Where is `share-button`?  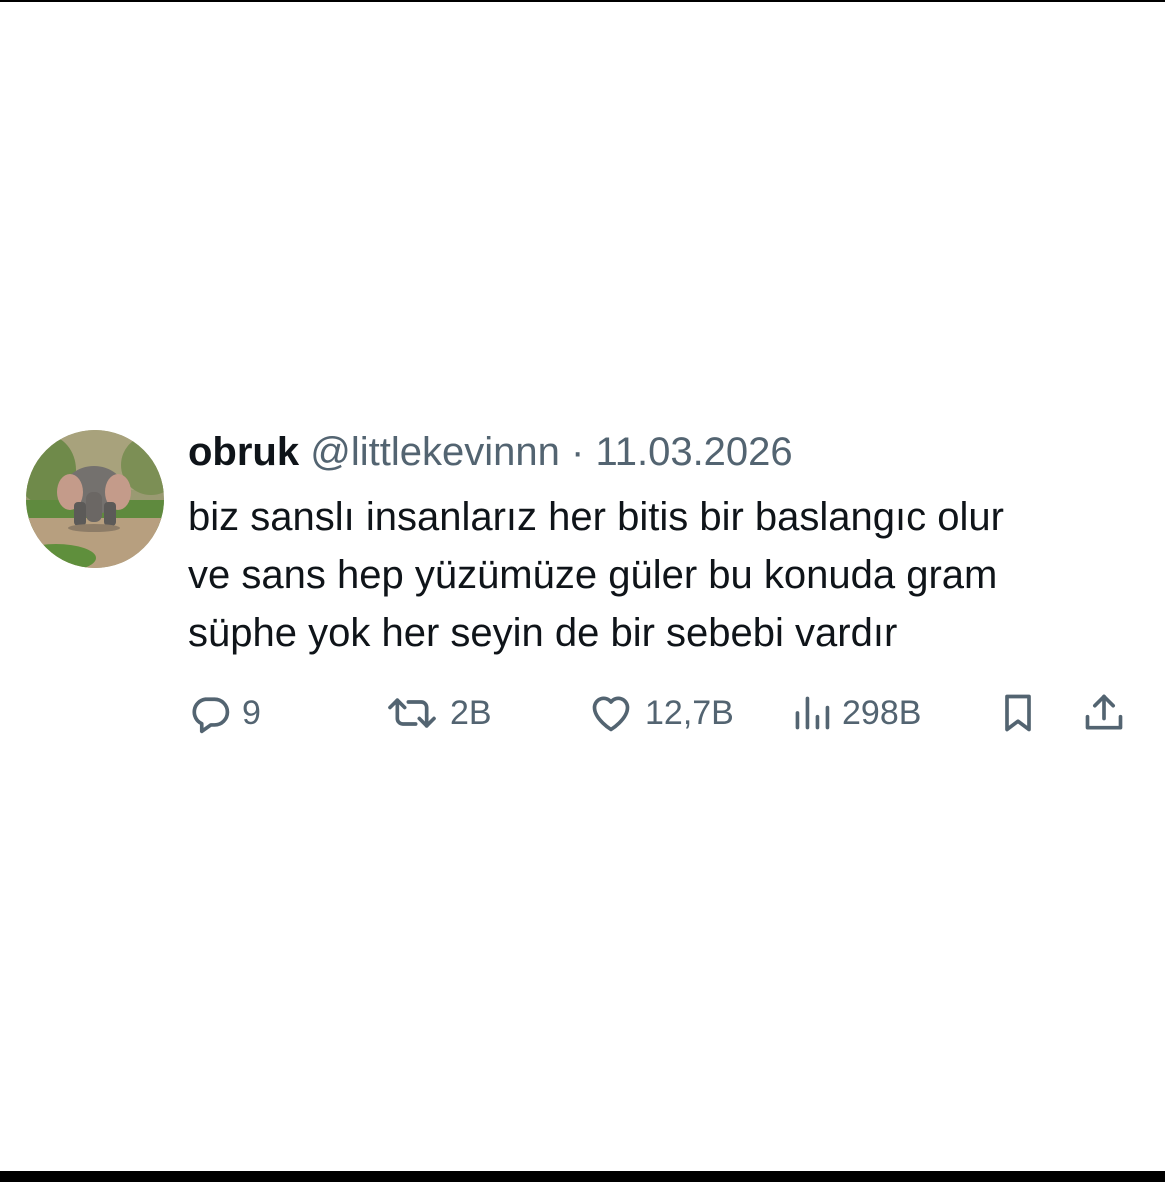 share-button is located at coordinates (1104, 713).